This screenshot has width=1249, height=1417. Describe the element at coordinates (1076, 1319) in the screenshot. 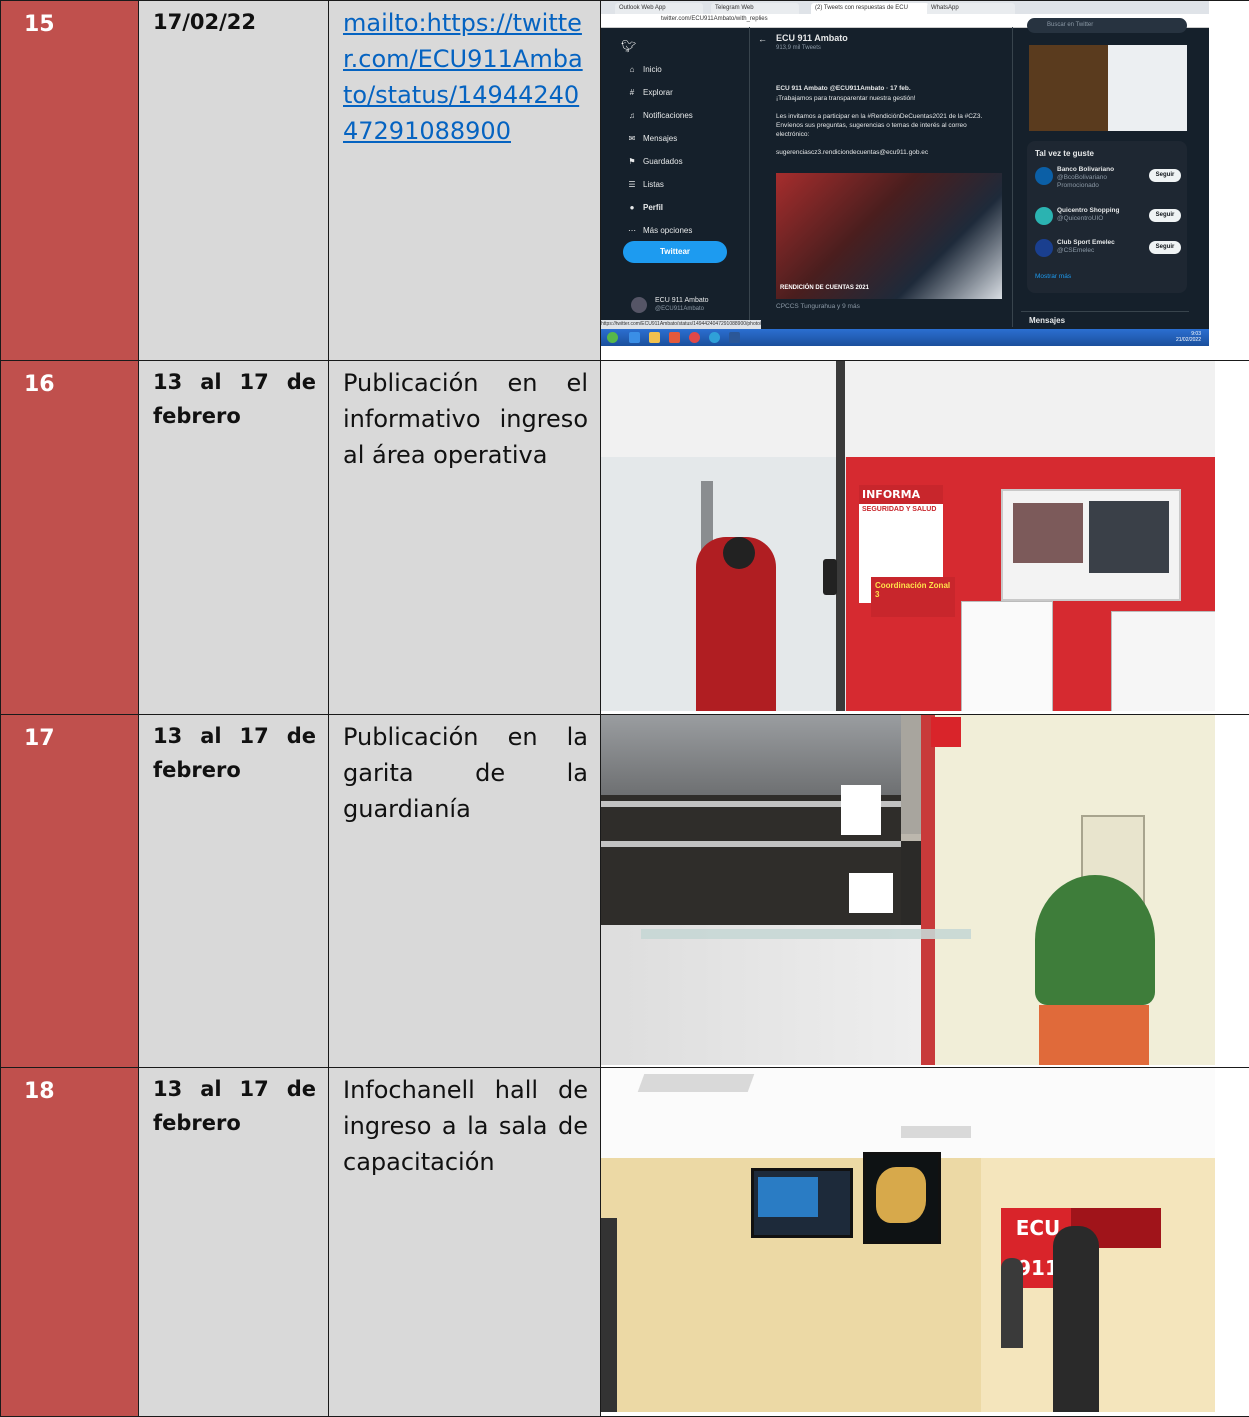

I see `person-walking` at that location.